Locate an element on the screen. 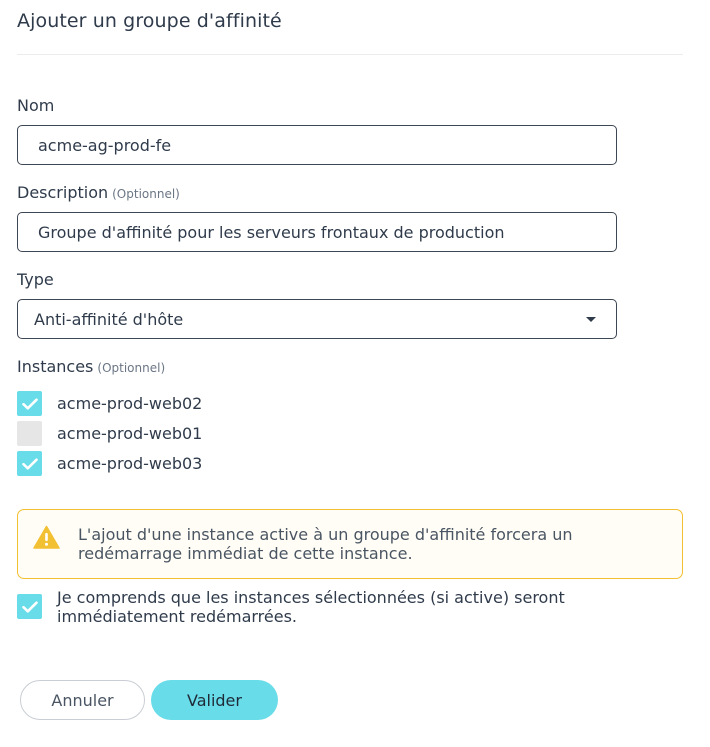 The height and width of the screenshot is (747, 710). instance-option-web02: acme-prod-web02 is located at coordinates (109, 403).